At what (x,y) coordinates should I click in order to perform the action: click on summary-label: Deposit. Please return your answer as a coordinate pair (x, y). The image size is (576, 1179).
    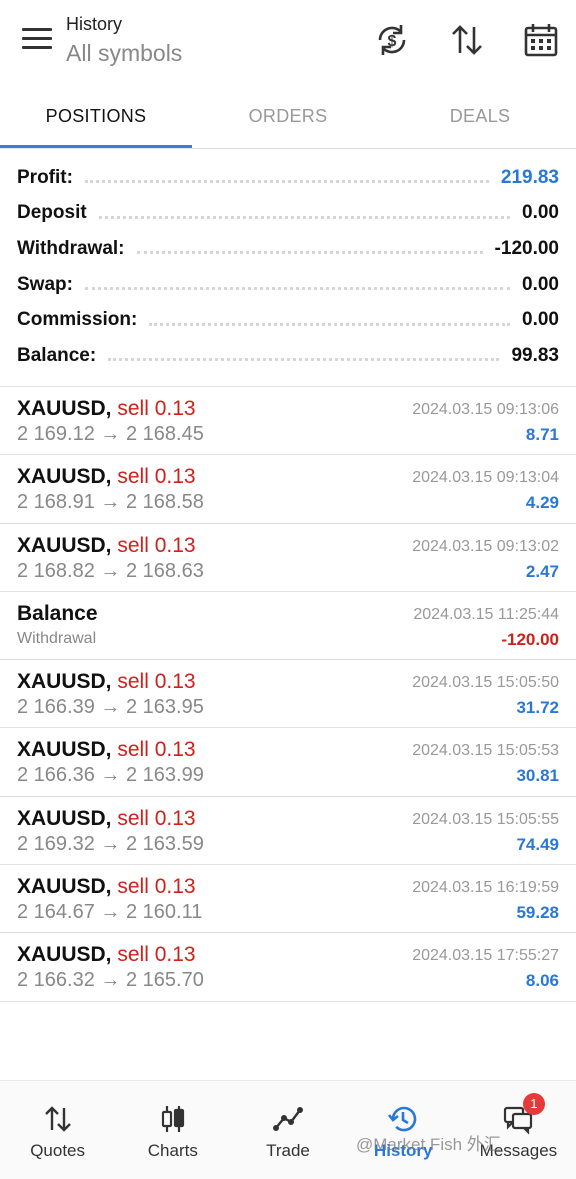
    Looking at the image, I should click on (52, 213).